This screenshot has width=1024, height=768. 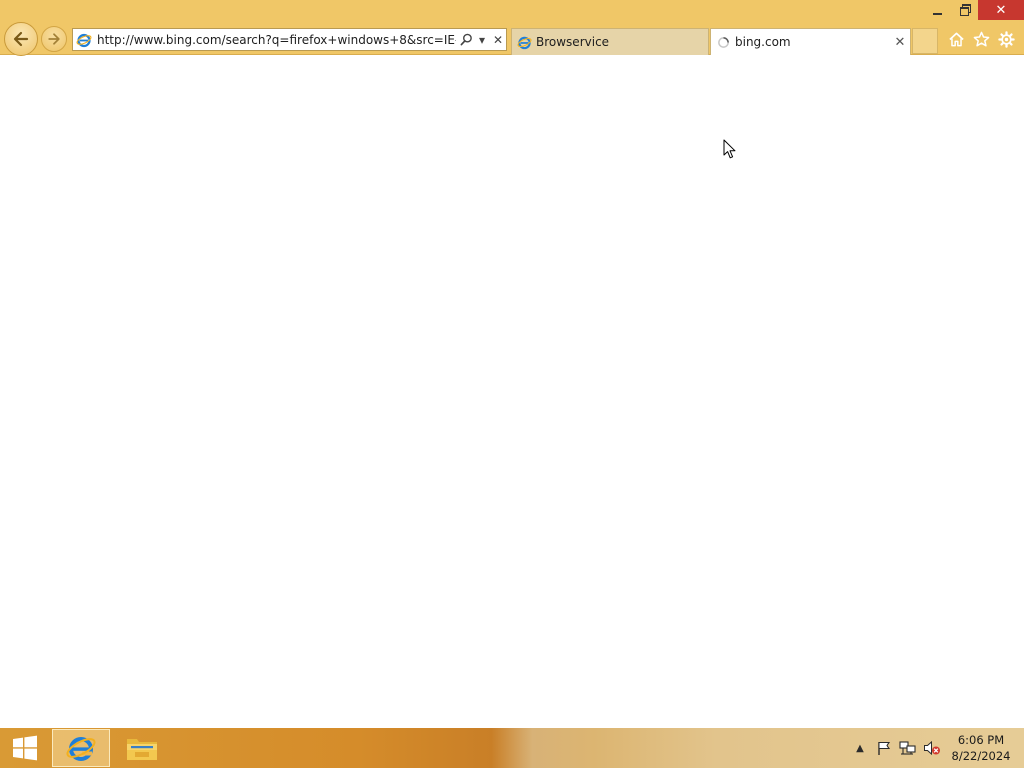 What do you see at coordinates (981, 756) in the screenshot?
I see `clock-date: 8/22/2024` at bounding box center [981, 756].